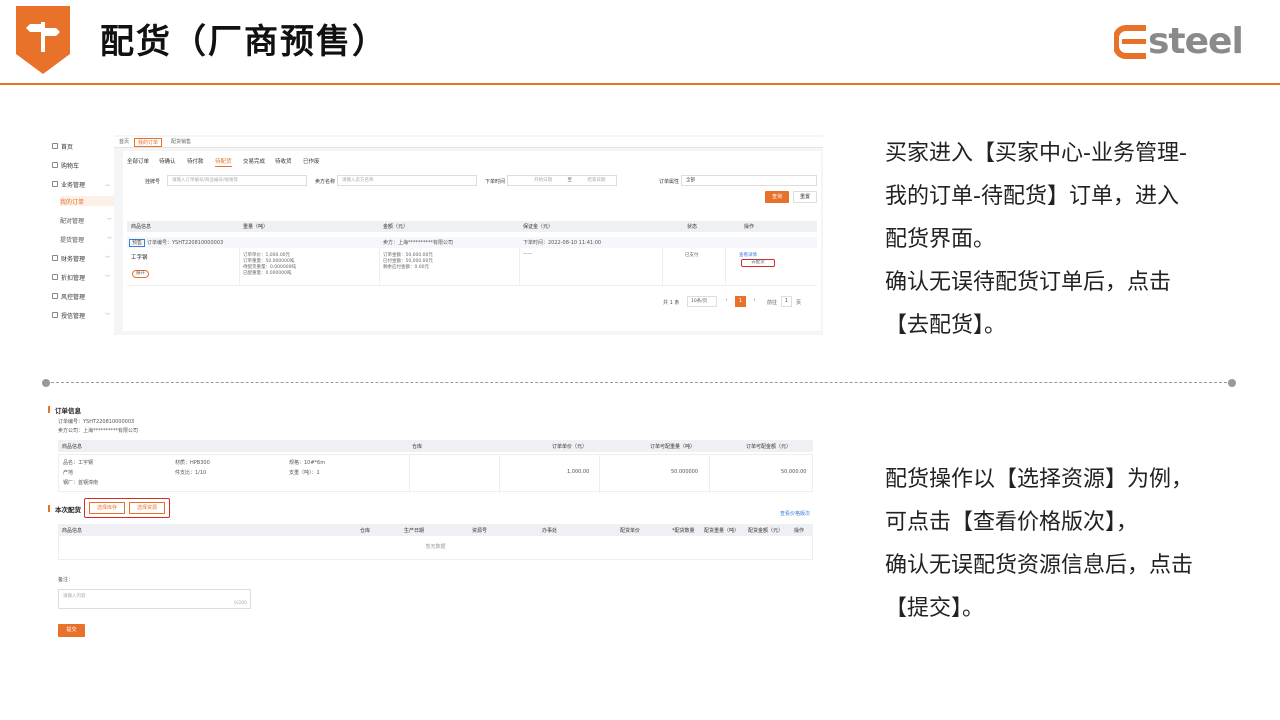 The width and height of the screenshot is (1280, 720). I want to click on sidebar-item-risk: 风控管理, so click(82, 296).